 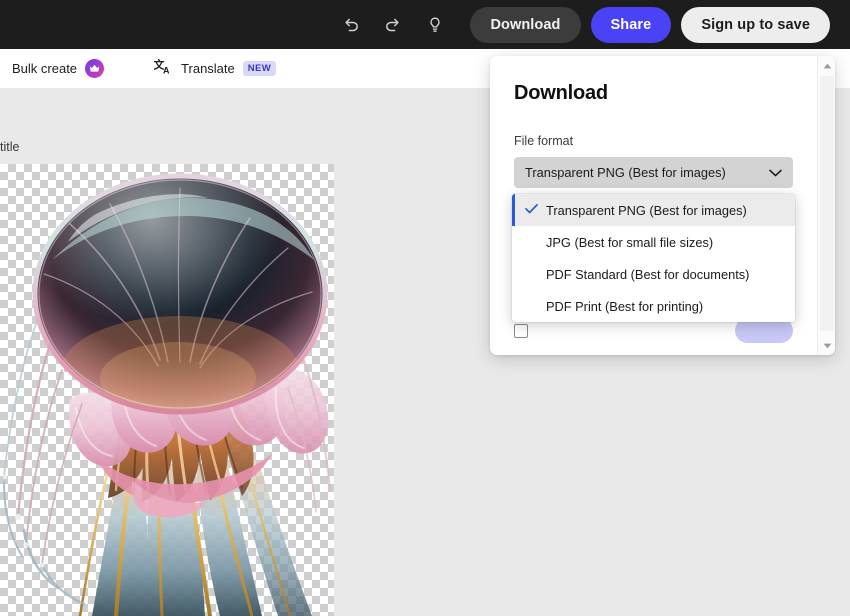 I want to click on undo-icon, so click(x=351, y=25).